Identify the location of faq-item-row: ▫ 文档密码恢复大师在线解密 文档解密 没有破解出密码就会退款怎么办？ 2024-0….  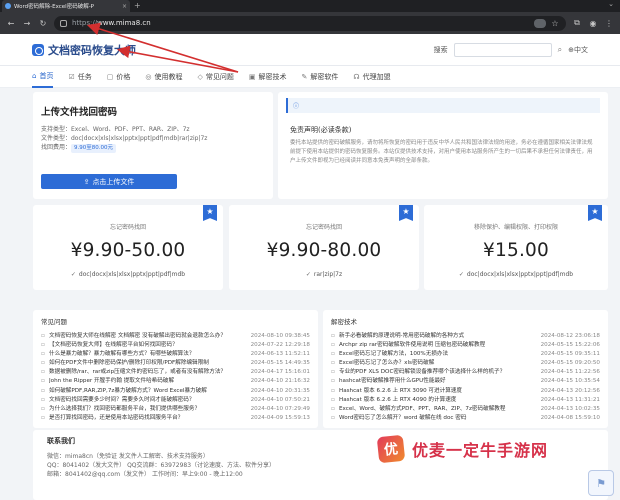
(175, 336).